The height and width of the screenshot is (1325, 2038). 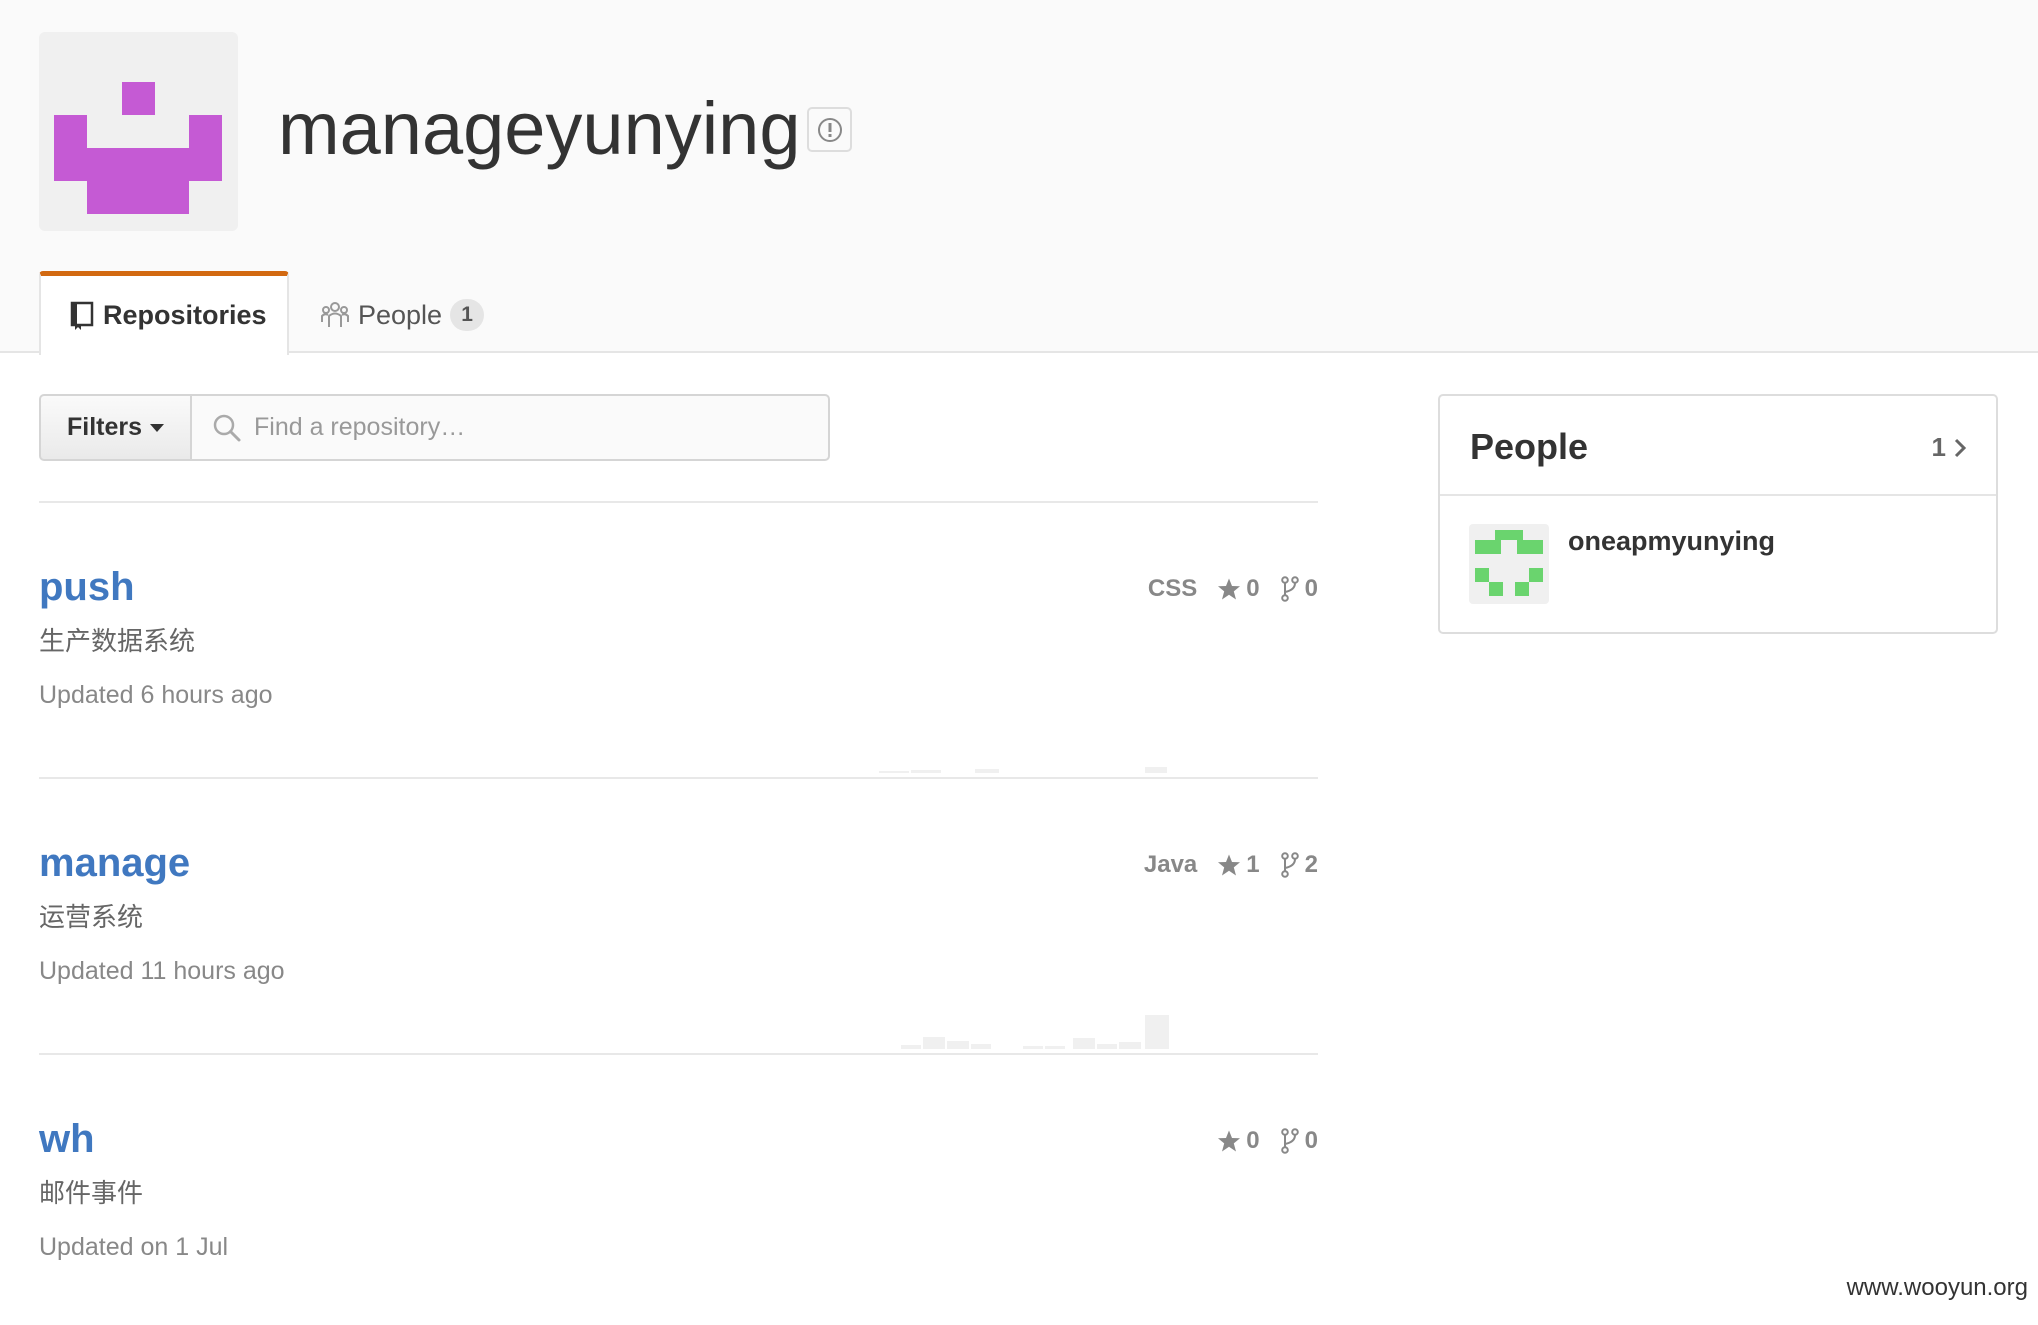 I want to click on filters-button: Filters, so click(x=115, y=427).